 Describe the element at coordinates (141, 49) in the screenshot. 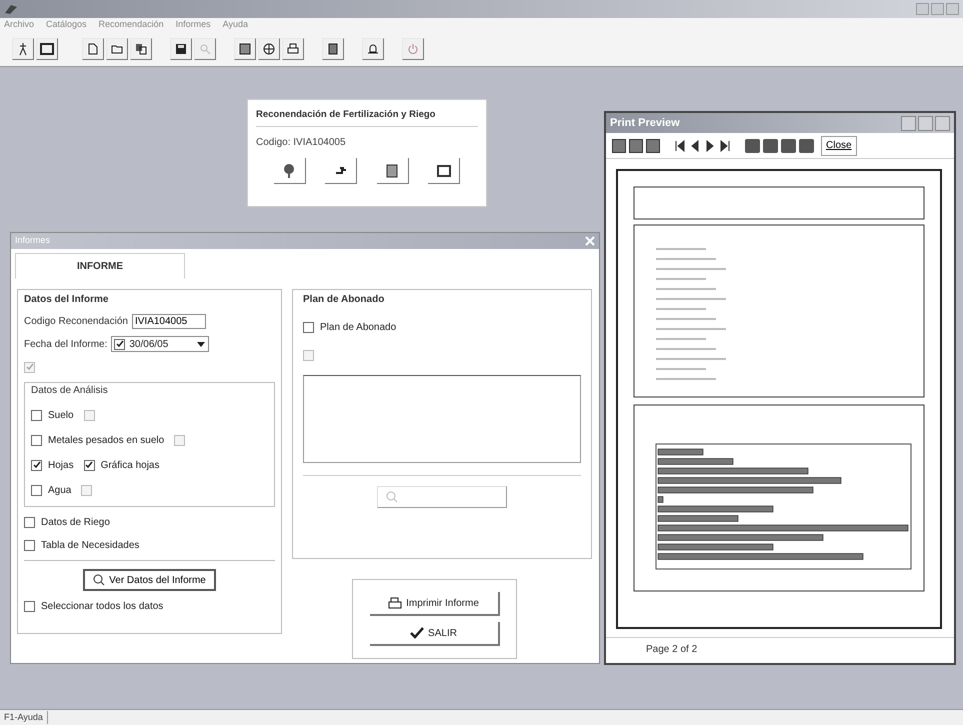

I see `copy-icon` at that location.